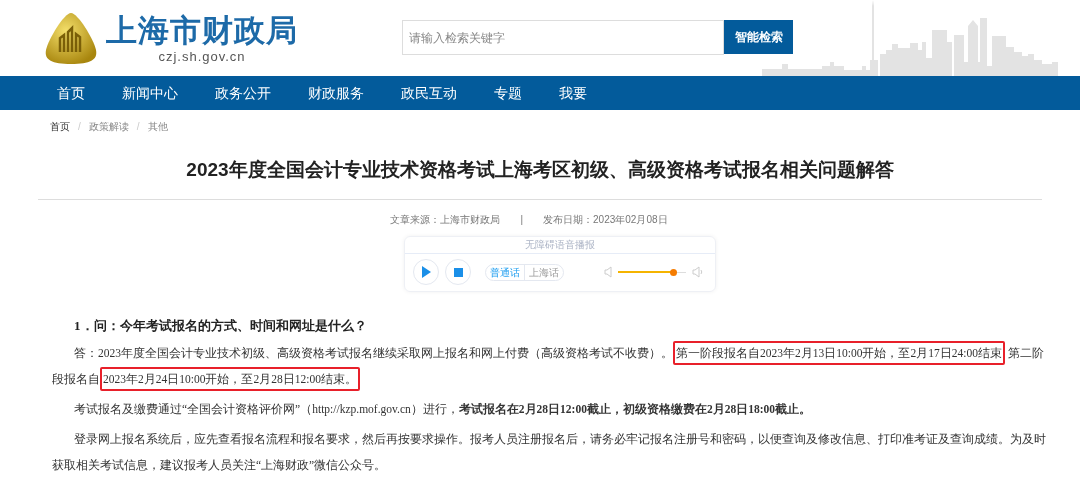 The height and width of the screenshot is (490, 1080). I want to click on site-domain: czj.sh.gov.cn, so click(202, 57).